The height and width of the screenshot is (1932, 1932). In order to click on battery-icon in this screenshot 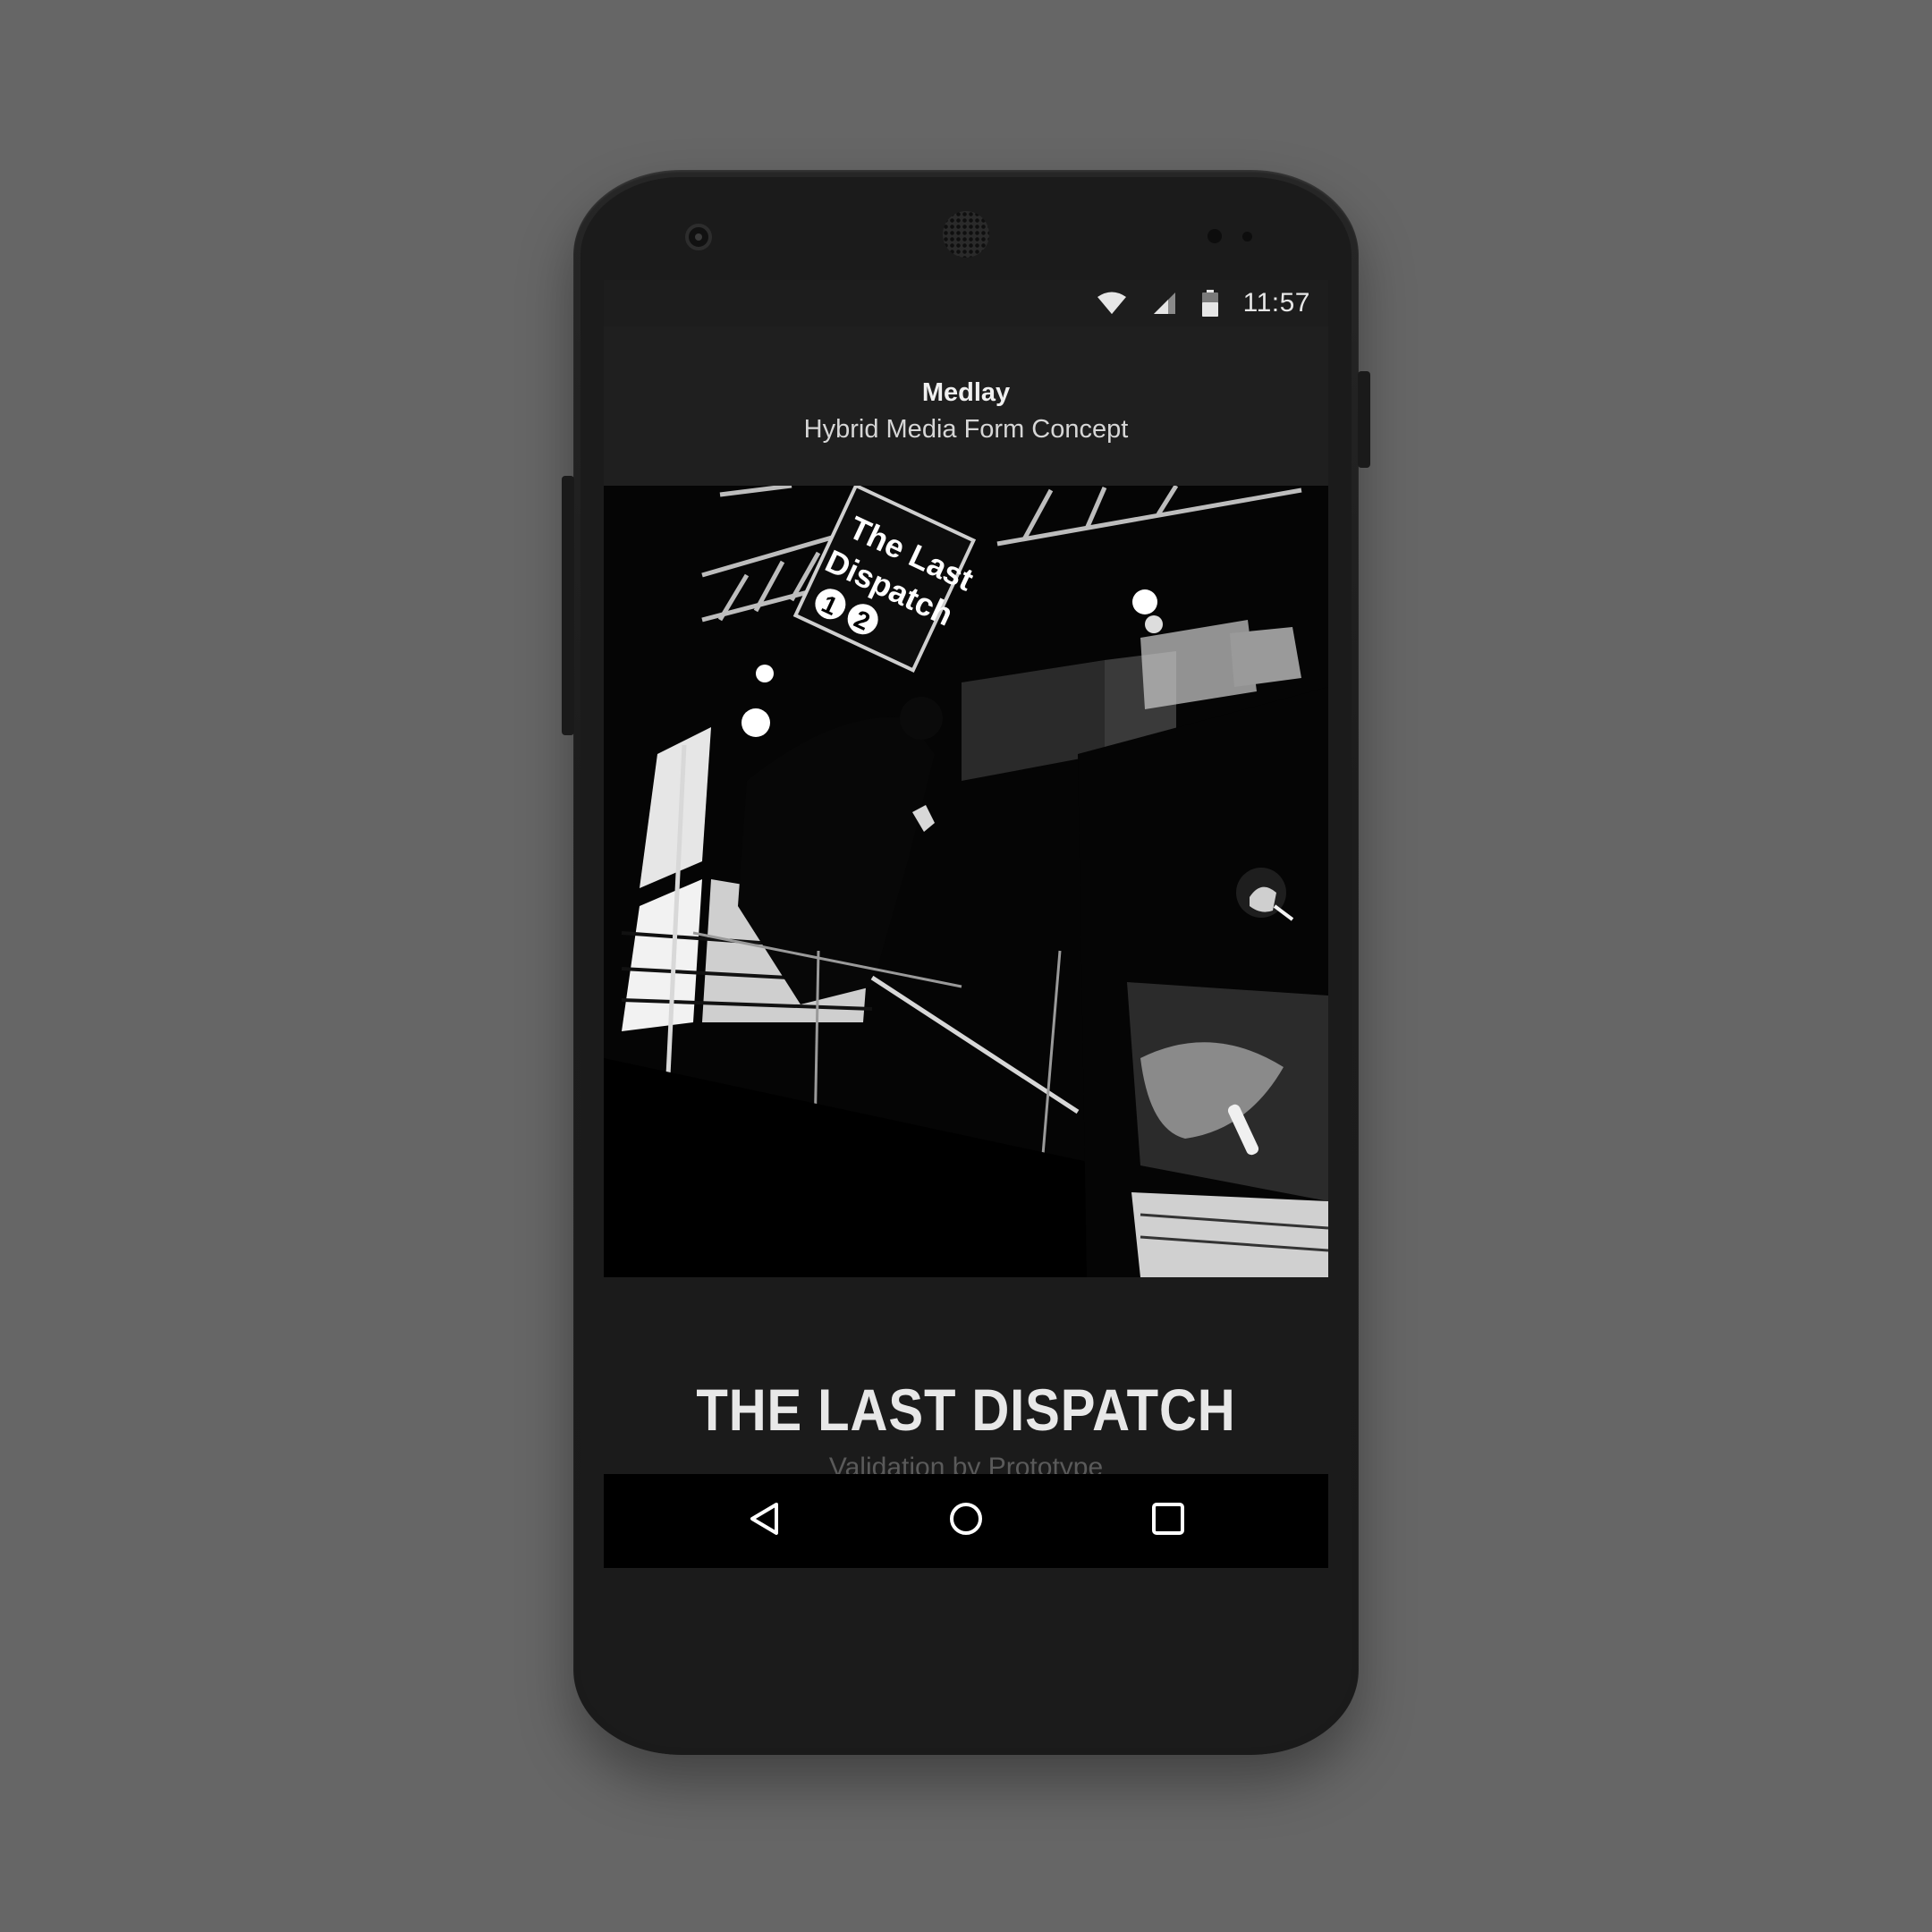, I will do `click(1209, 303)`.